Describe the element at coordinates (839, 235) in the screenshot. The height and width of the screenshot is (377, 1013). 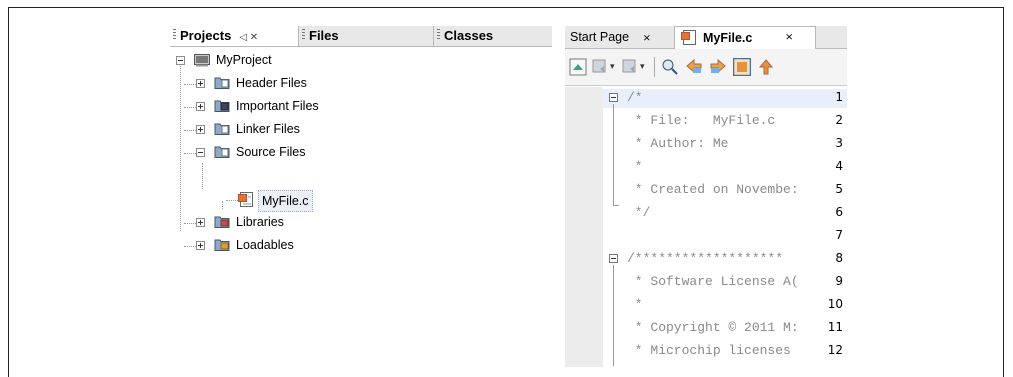
I see `line-number: 7` at that location.